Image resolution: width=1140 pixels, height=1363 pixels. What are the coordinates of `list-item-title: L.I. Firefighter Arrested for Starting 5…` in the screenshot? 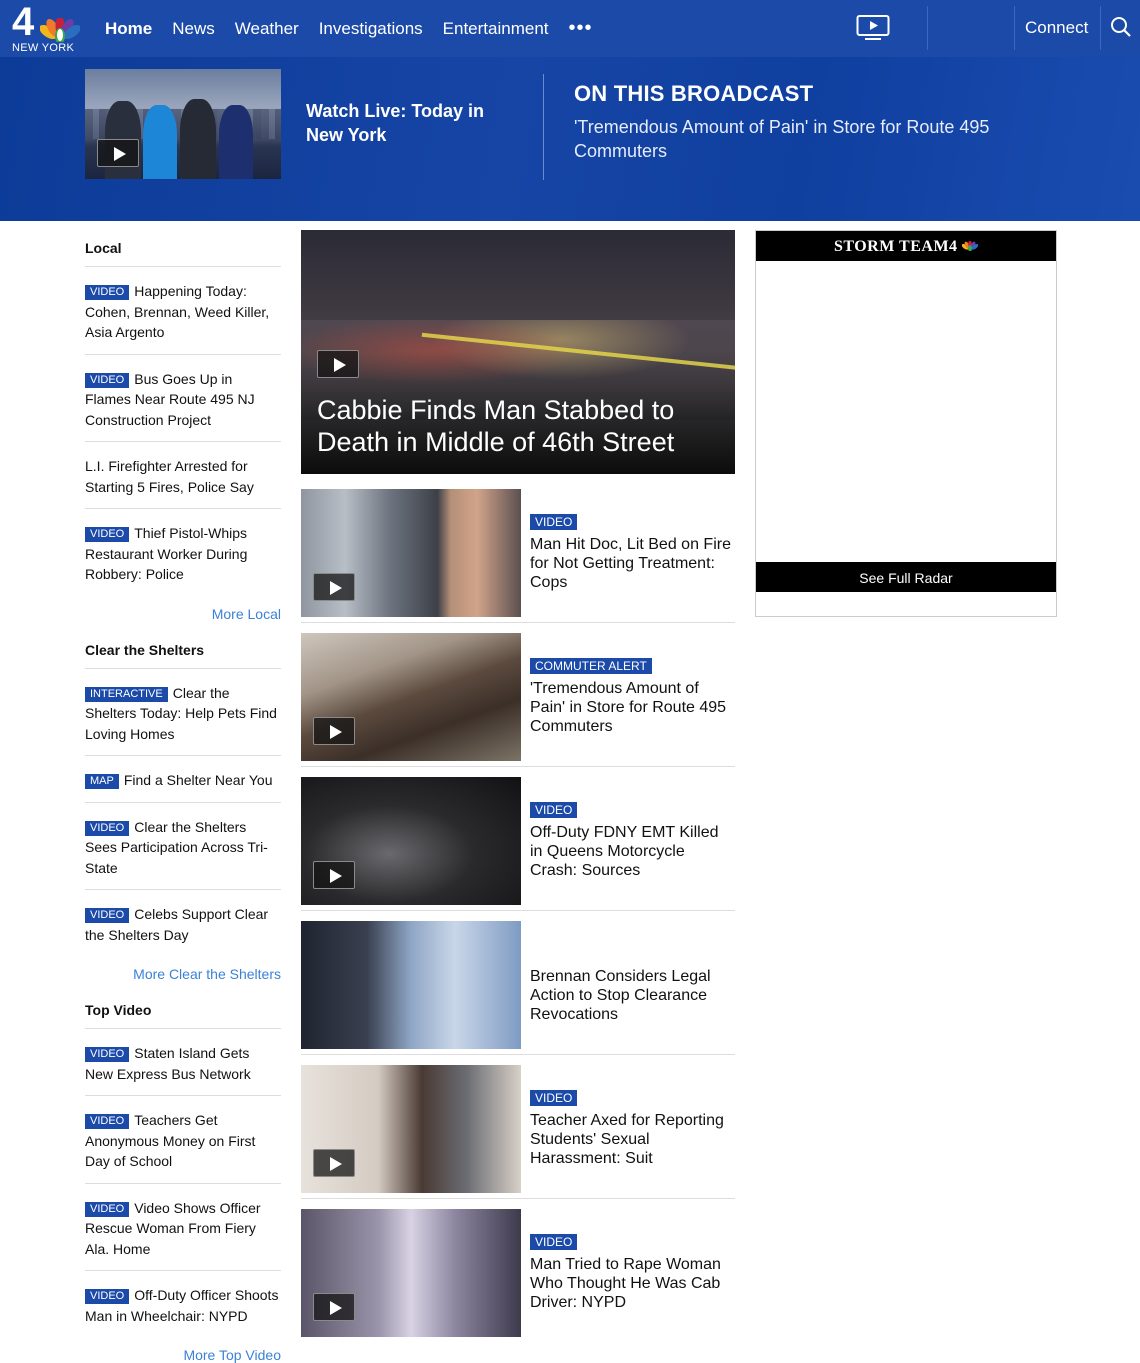 It's located at (169, 476).